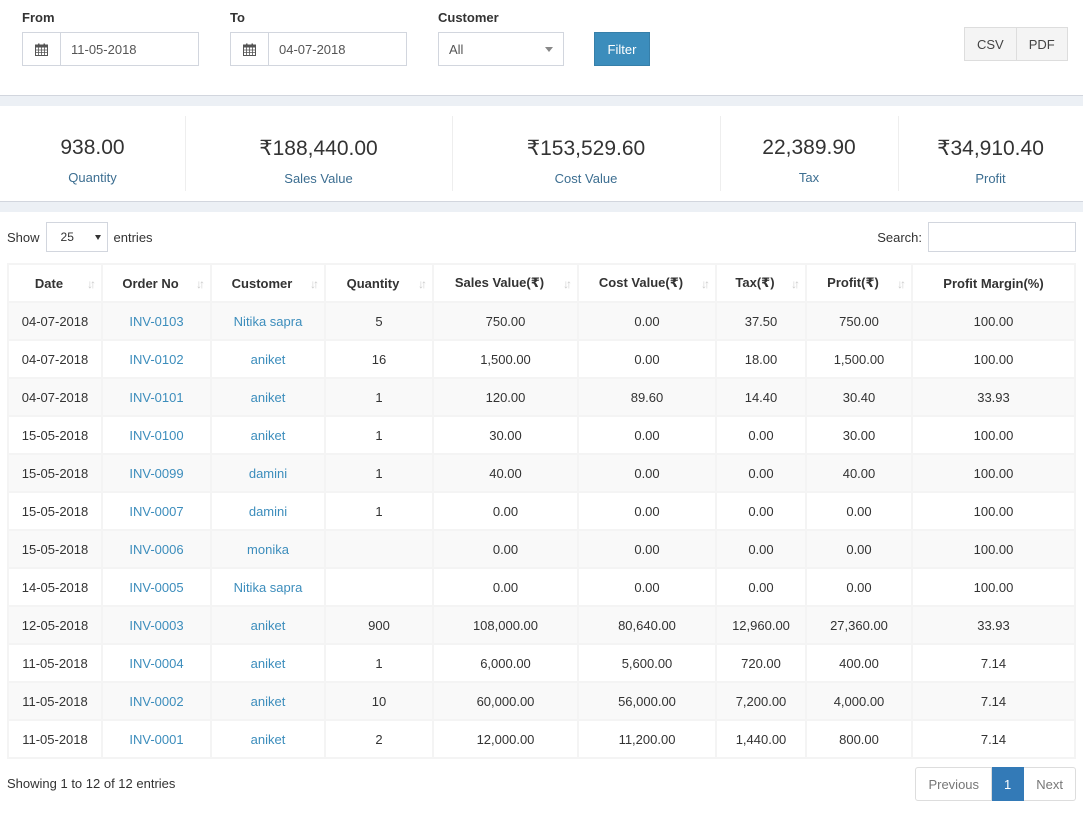 The height and width of the screenshot is (815, 1083). I want to click on pdf-button: PDF, so click(1042, 44).